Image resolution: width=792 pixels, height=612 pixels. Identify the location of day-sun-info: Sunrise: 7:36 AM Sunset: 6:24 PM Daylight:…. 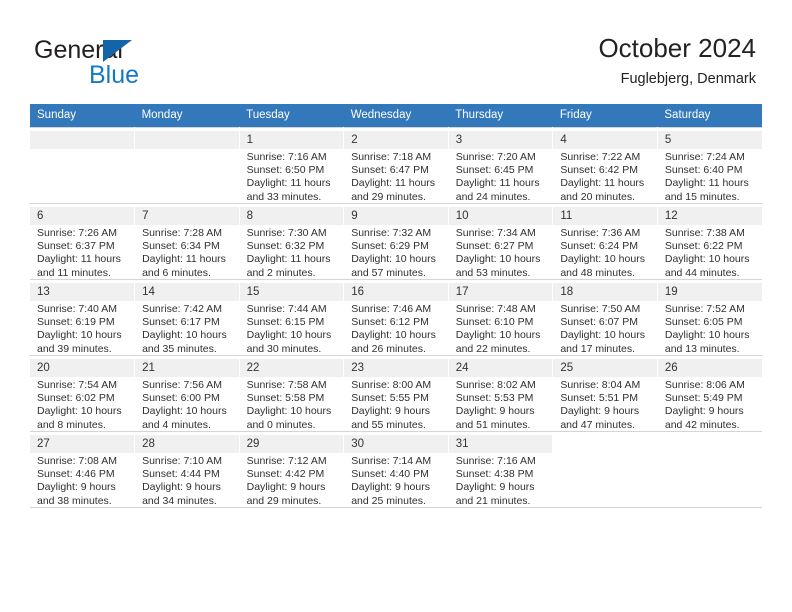
(605, 253).